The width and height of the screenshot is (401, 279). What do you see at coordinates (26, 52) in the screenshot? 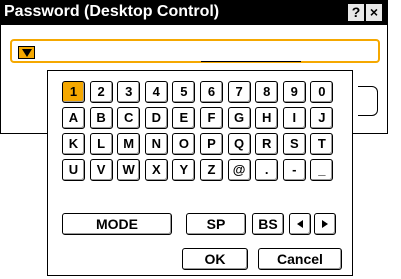
I see `dropdown-triangle-icon` at bounding box center [26, 52].